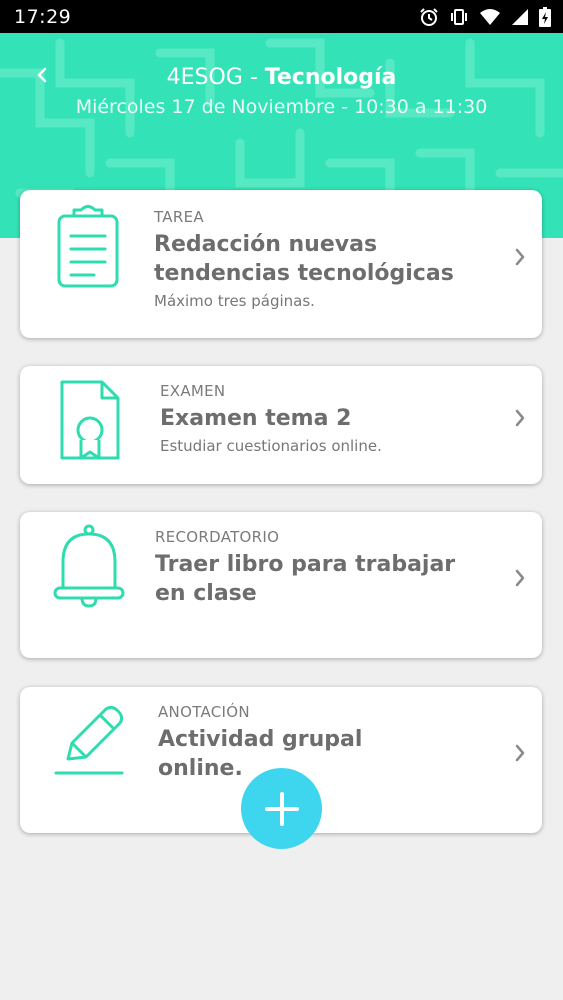 The width and height of the screenshot is (563, 1000). Describe the element at coordinates (204, 712) in the screenshot. I see `card-category: ANOTACIÓN` at that location.